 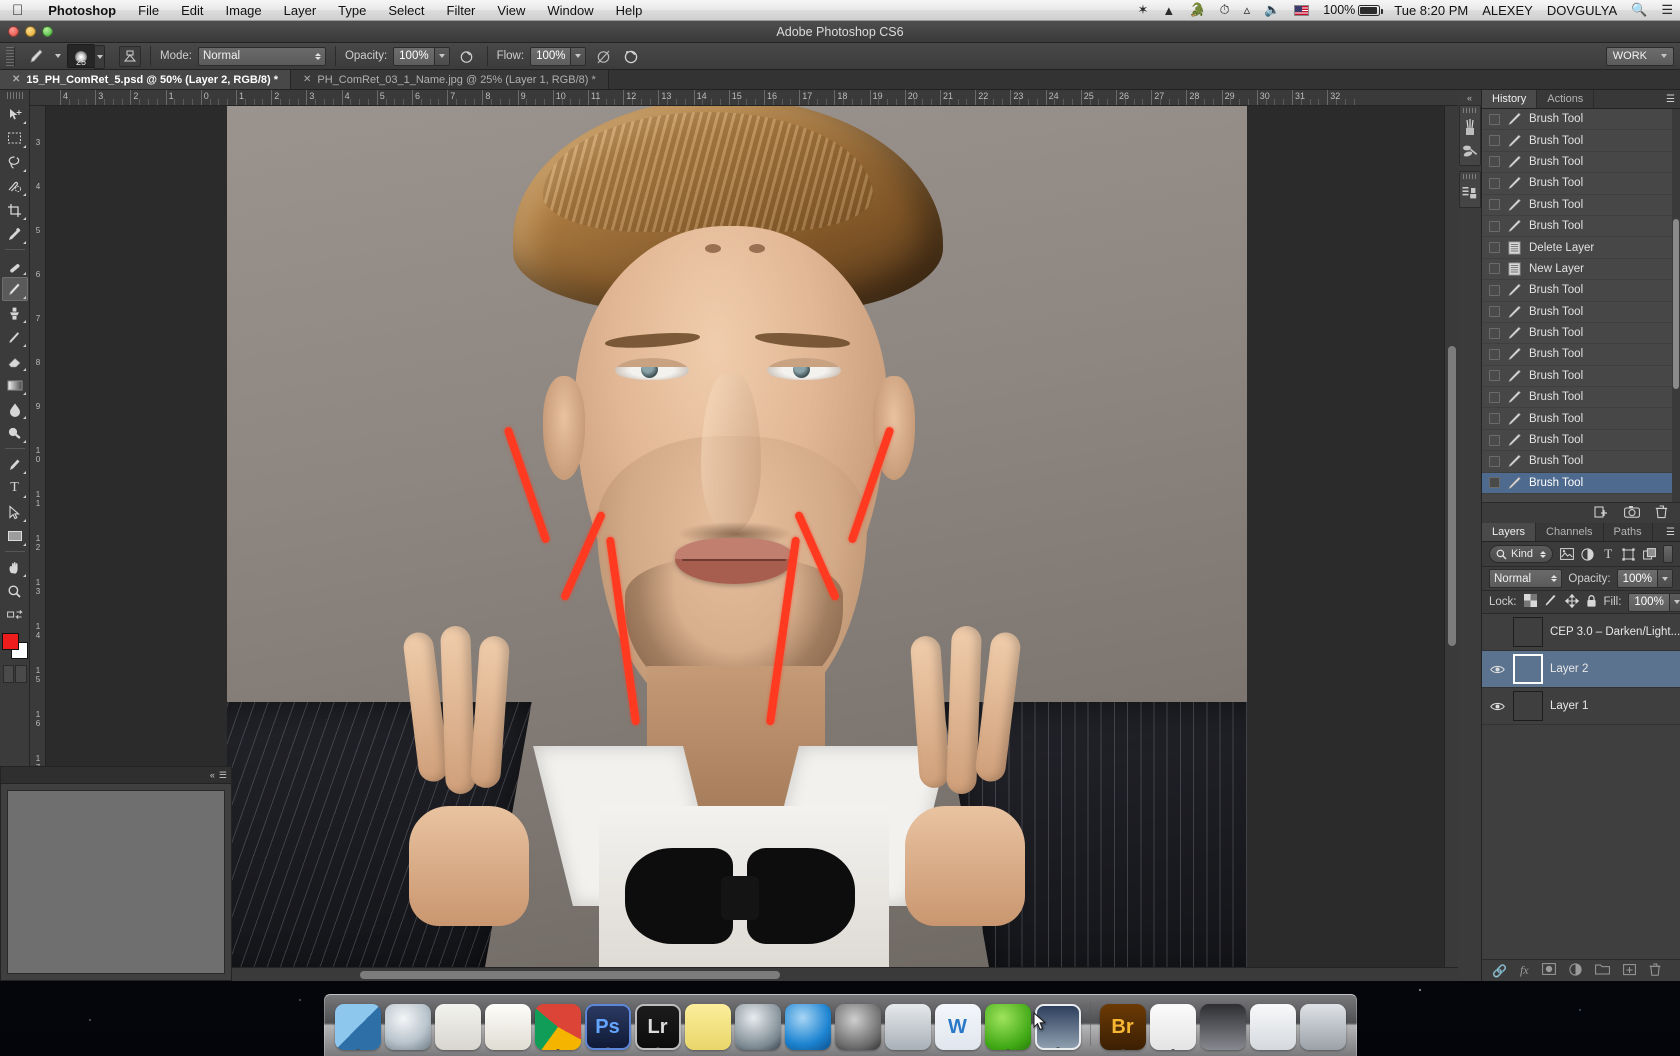 What do you see at coordinates (15, 591) in the screenshot?
I see `zoom-tool` at bounding box center [15, 591].